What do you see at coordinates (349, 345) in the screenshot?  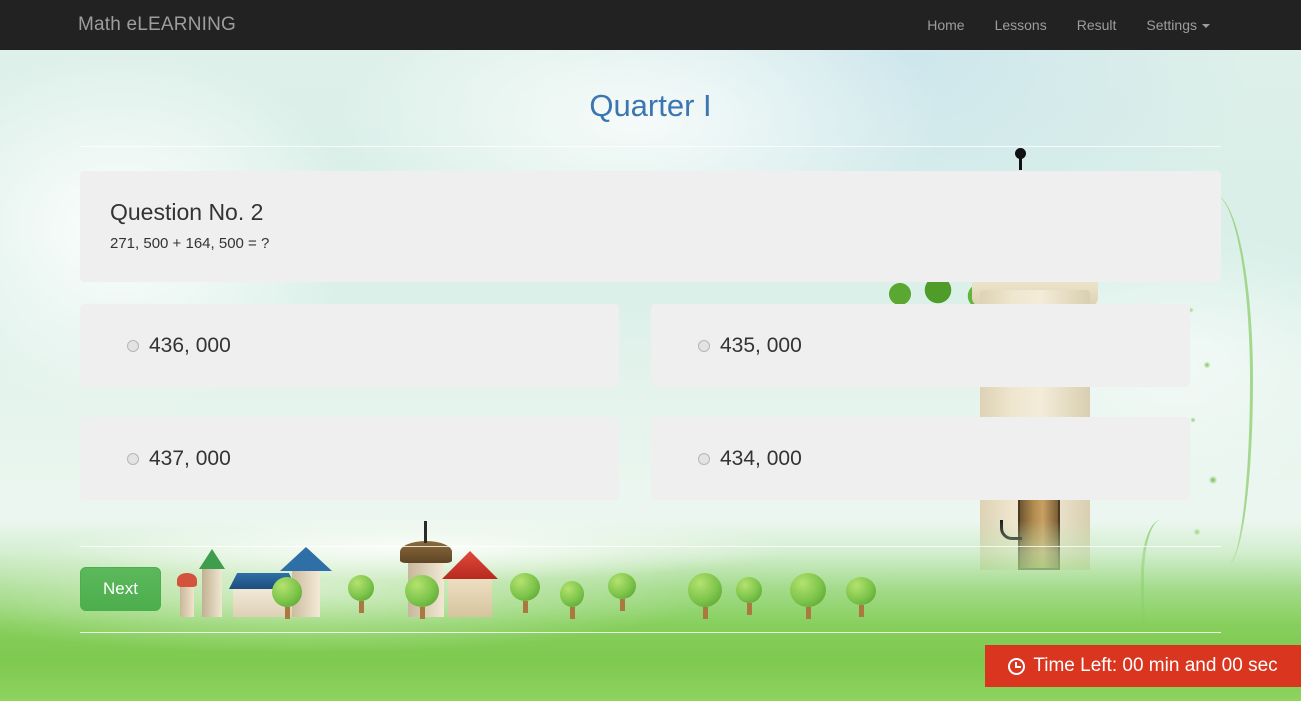 I see `answer-option-1: 436, 000` at bounding box center [349, 345].